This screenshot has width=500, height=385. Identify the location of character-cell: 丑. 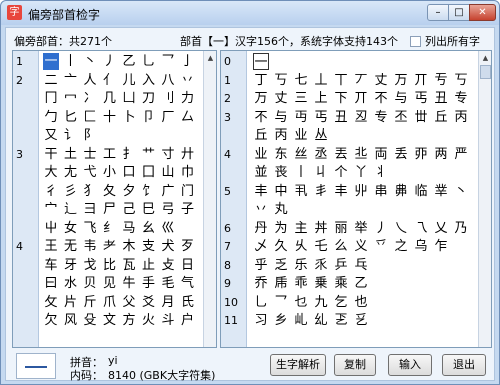
(341, 117).